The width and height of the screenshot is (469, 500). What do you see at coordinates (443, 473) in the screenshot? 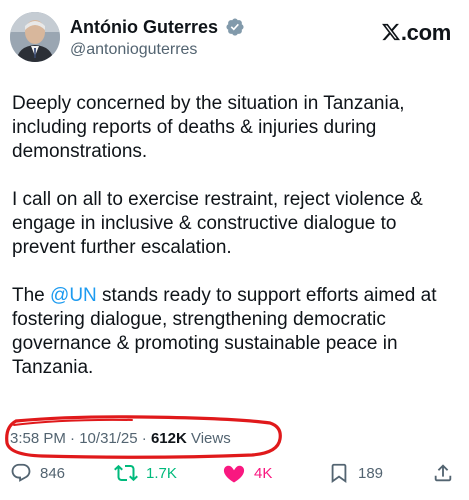
I see `share-icon` at bounding box center [443, 473].